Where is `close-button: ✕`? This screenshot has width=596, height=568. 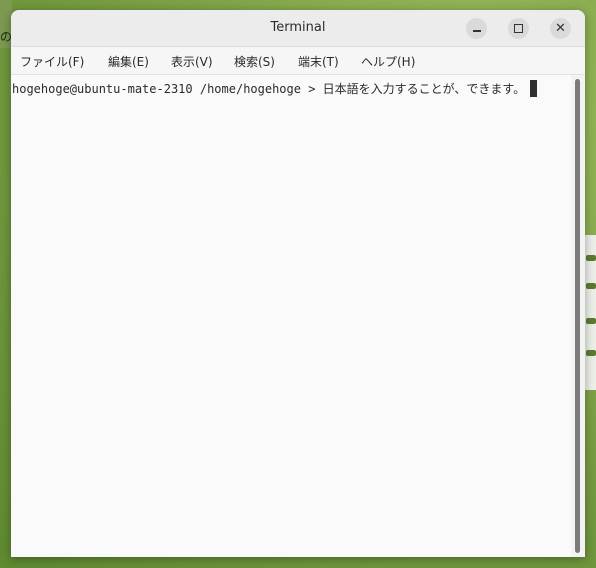 close-button: ✕ is located at coordinates (560, 28).